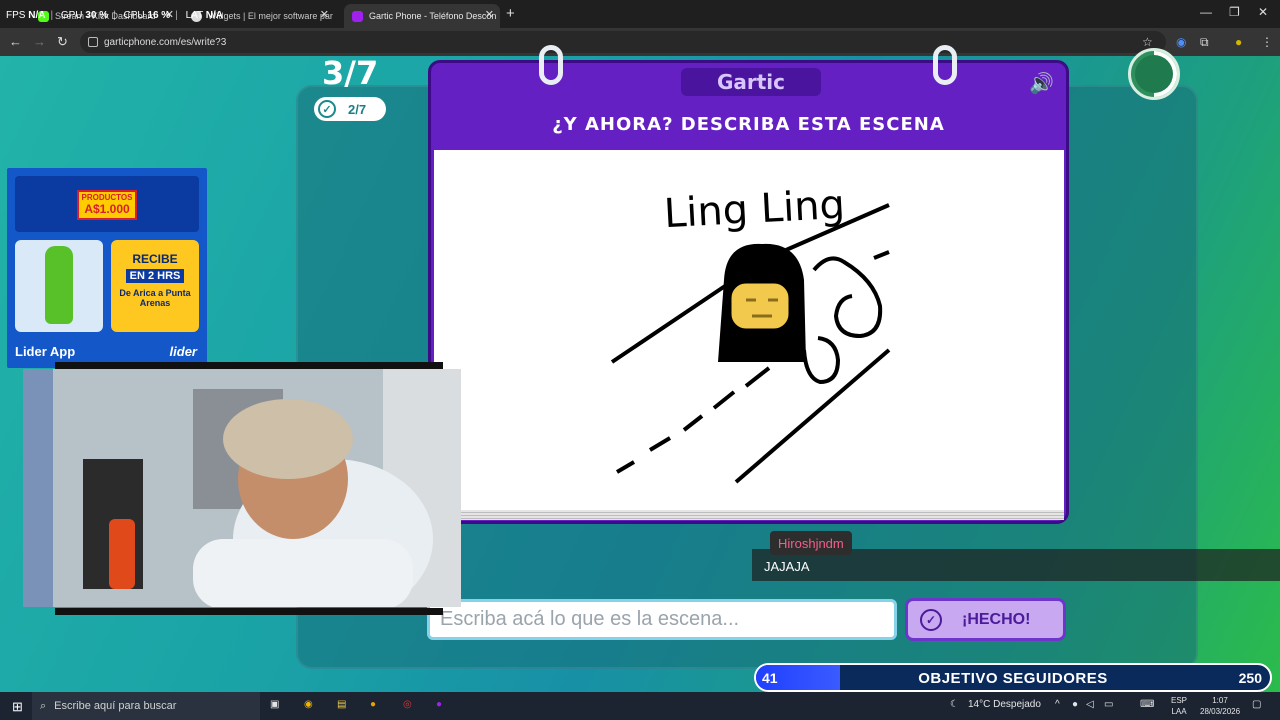 This screenshot has height=720, width=1280. I want to click on speaker-icon: 🔊, so click(1041, 83).